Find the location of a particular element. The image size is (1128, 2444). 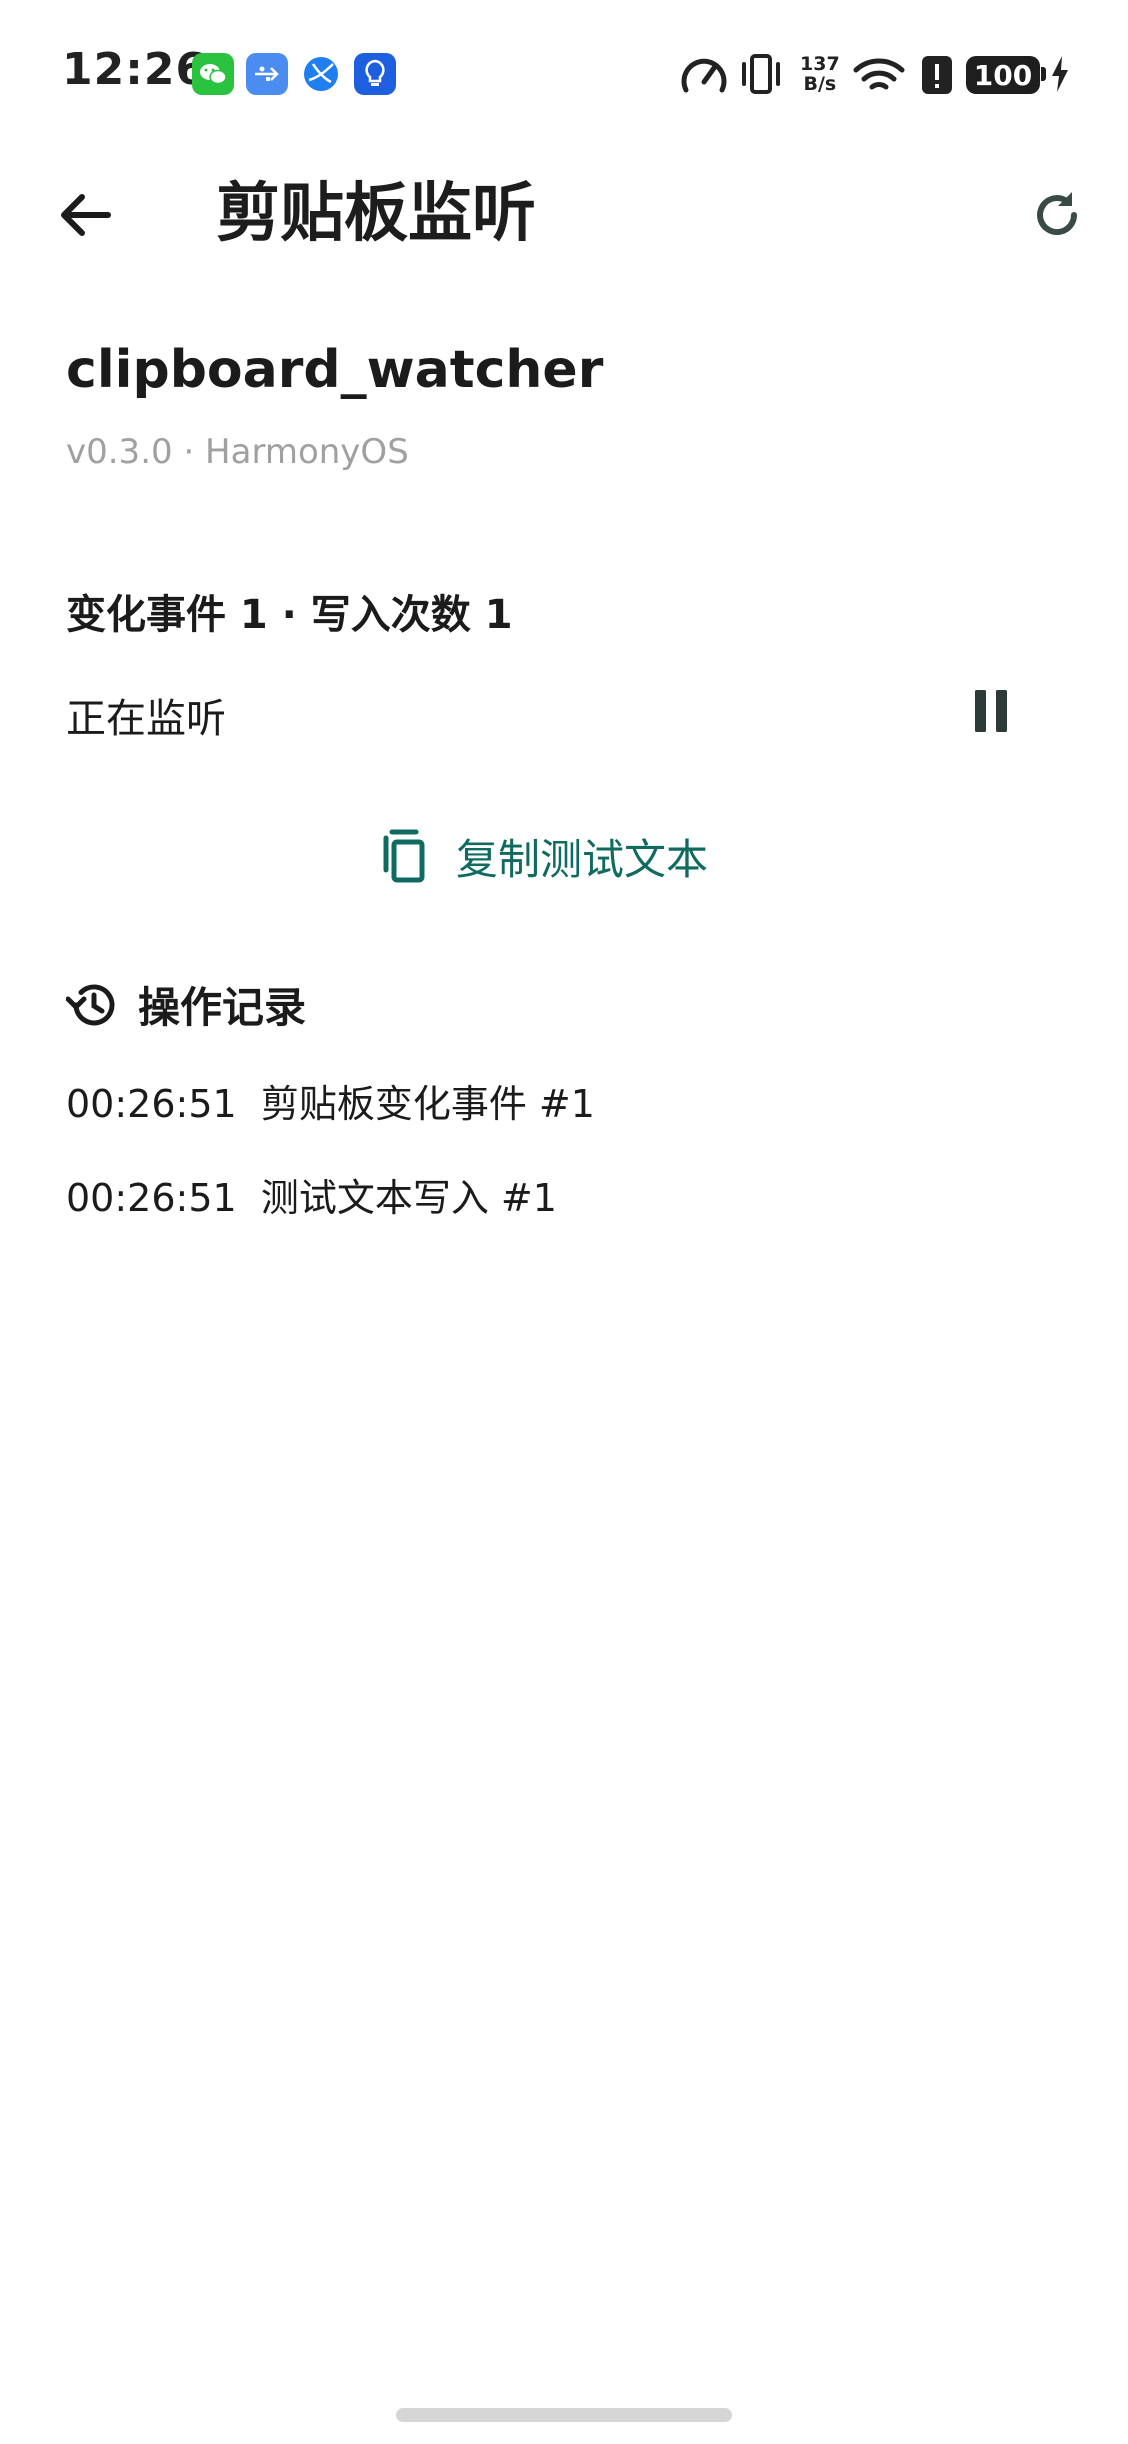

vibrate-icon is located at coordinates (761, 76).